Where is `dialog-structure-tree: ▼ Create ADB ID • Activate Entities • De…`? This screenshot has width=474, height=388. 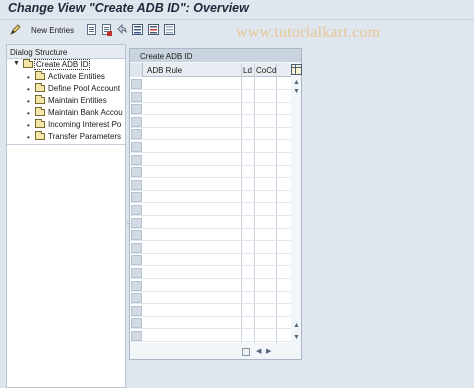 dialog-structure-tree: ▼ Create ADB ID • Activate Entities • De… is located at coordinates (66, 102).